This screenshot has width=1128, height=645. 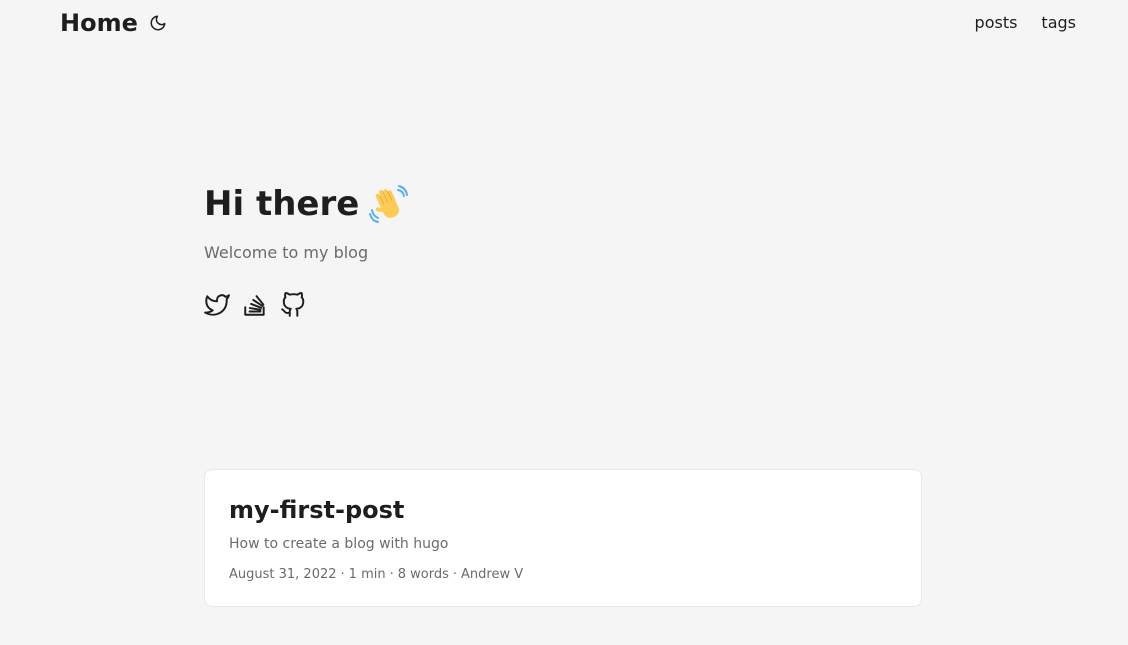 What do you see at coordinates (492, 574) in the screenshot?
I see `post-author: Andrew V` at bounding box center [492, 574].